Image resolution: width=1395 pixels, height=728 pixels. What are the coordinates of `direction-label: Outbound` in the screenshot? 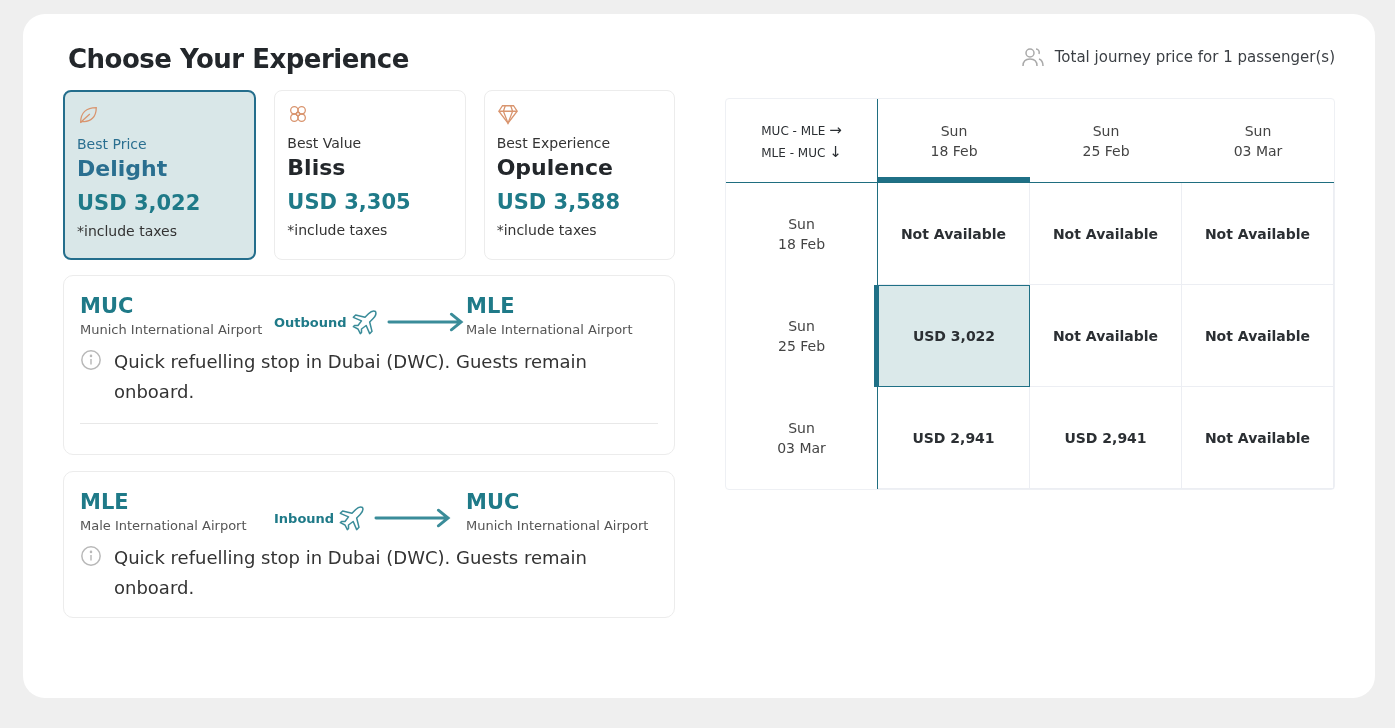 It's located at (310, 322).